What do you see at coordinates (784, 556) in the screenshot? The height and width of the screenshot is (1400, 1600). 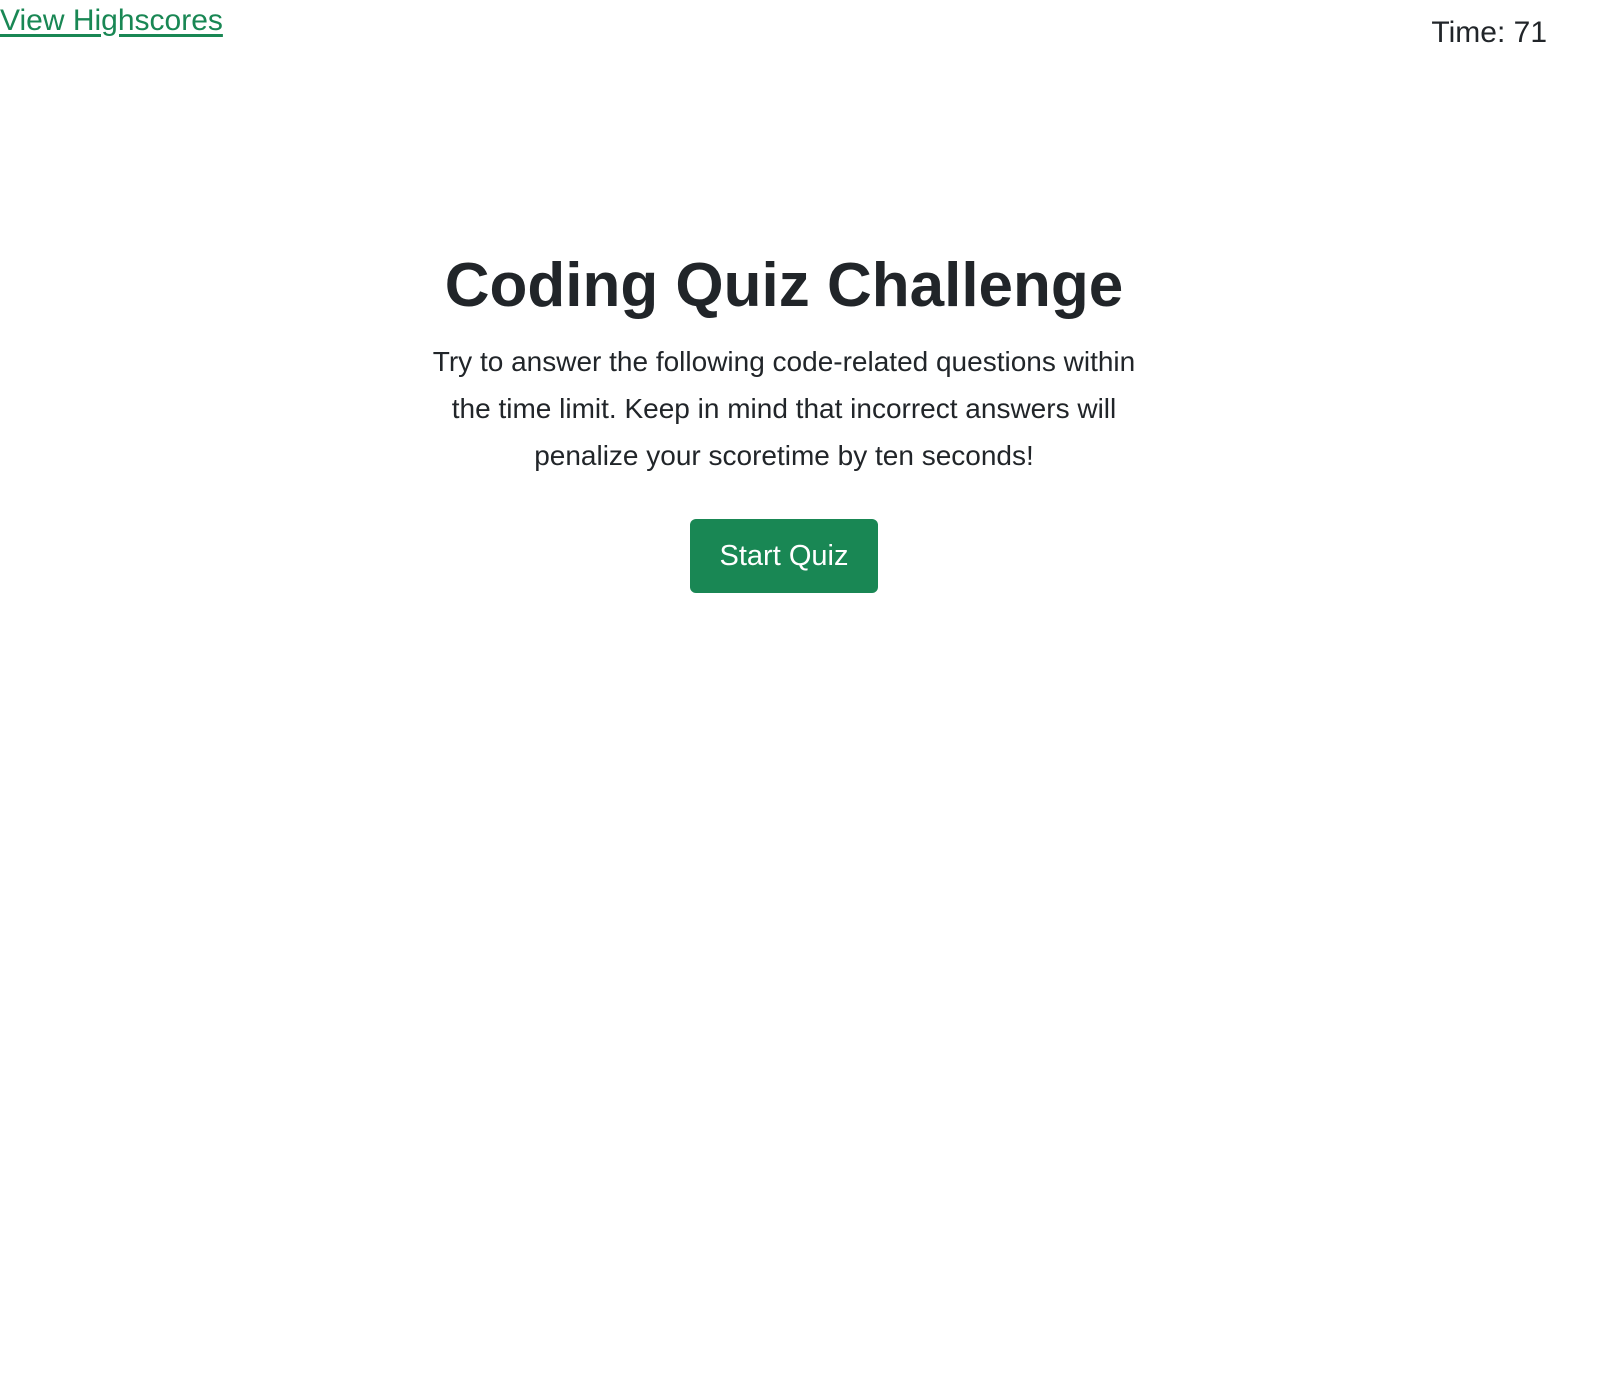 I see `start-quiz-button: Start Quiz` at bounding box center [784, 556].